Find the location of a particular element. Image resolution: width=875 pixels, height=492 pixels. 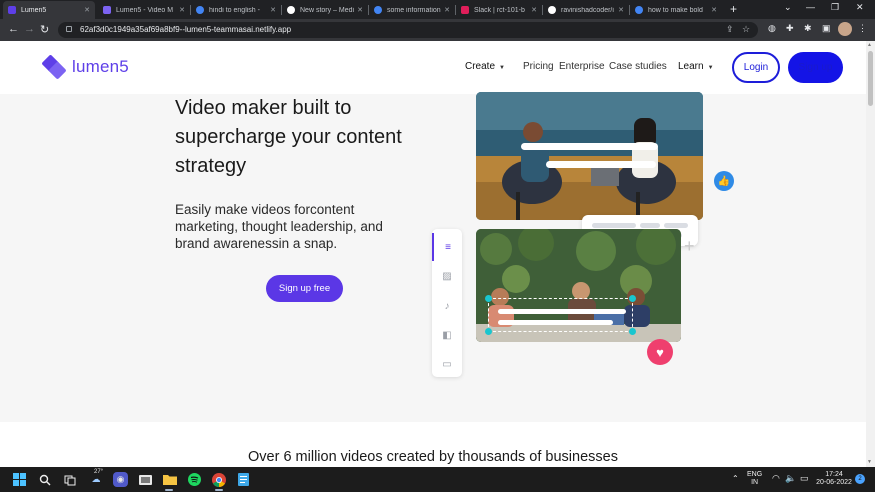

cloud-icon: ☁ is located at coordinates (96, 479).